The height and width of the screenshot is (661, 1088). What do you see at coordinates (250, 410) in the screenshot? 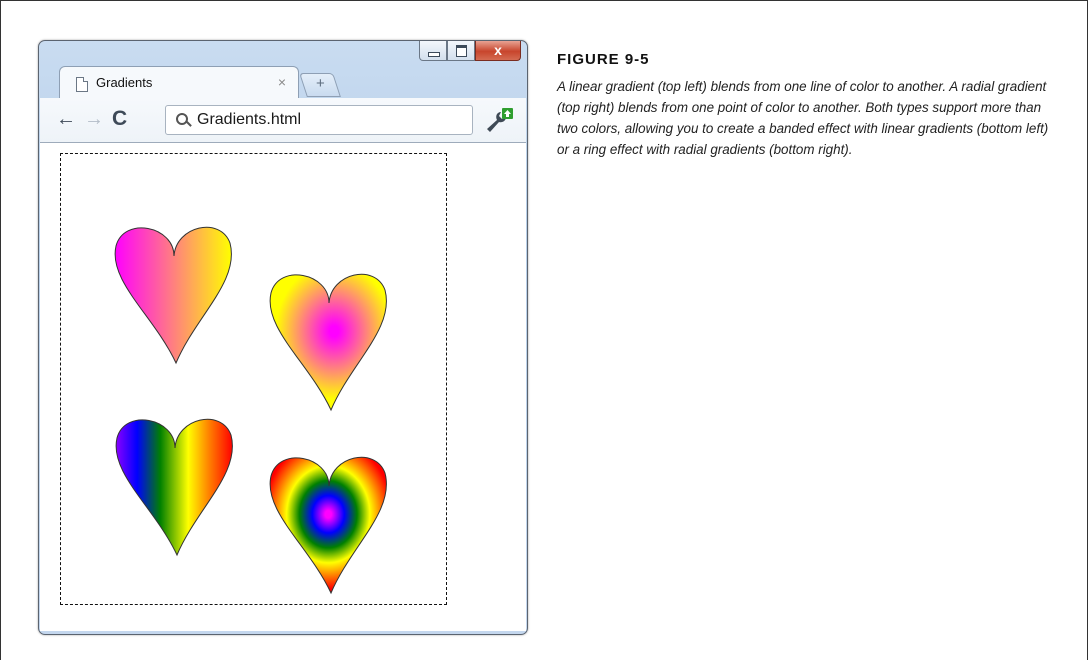
I see `hearts-canvas` at bounding box center [250, 410].